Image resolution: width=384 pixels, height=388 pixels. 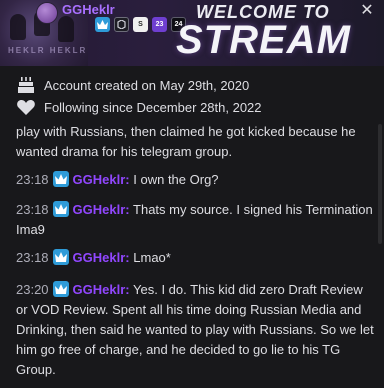 I want to click on banner-stream-text: STREAM, so click(x=263, y=40).